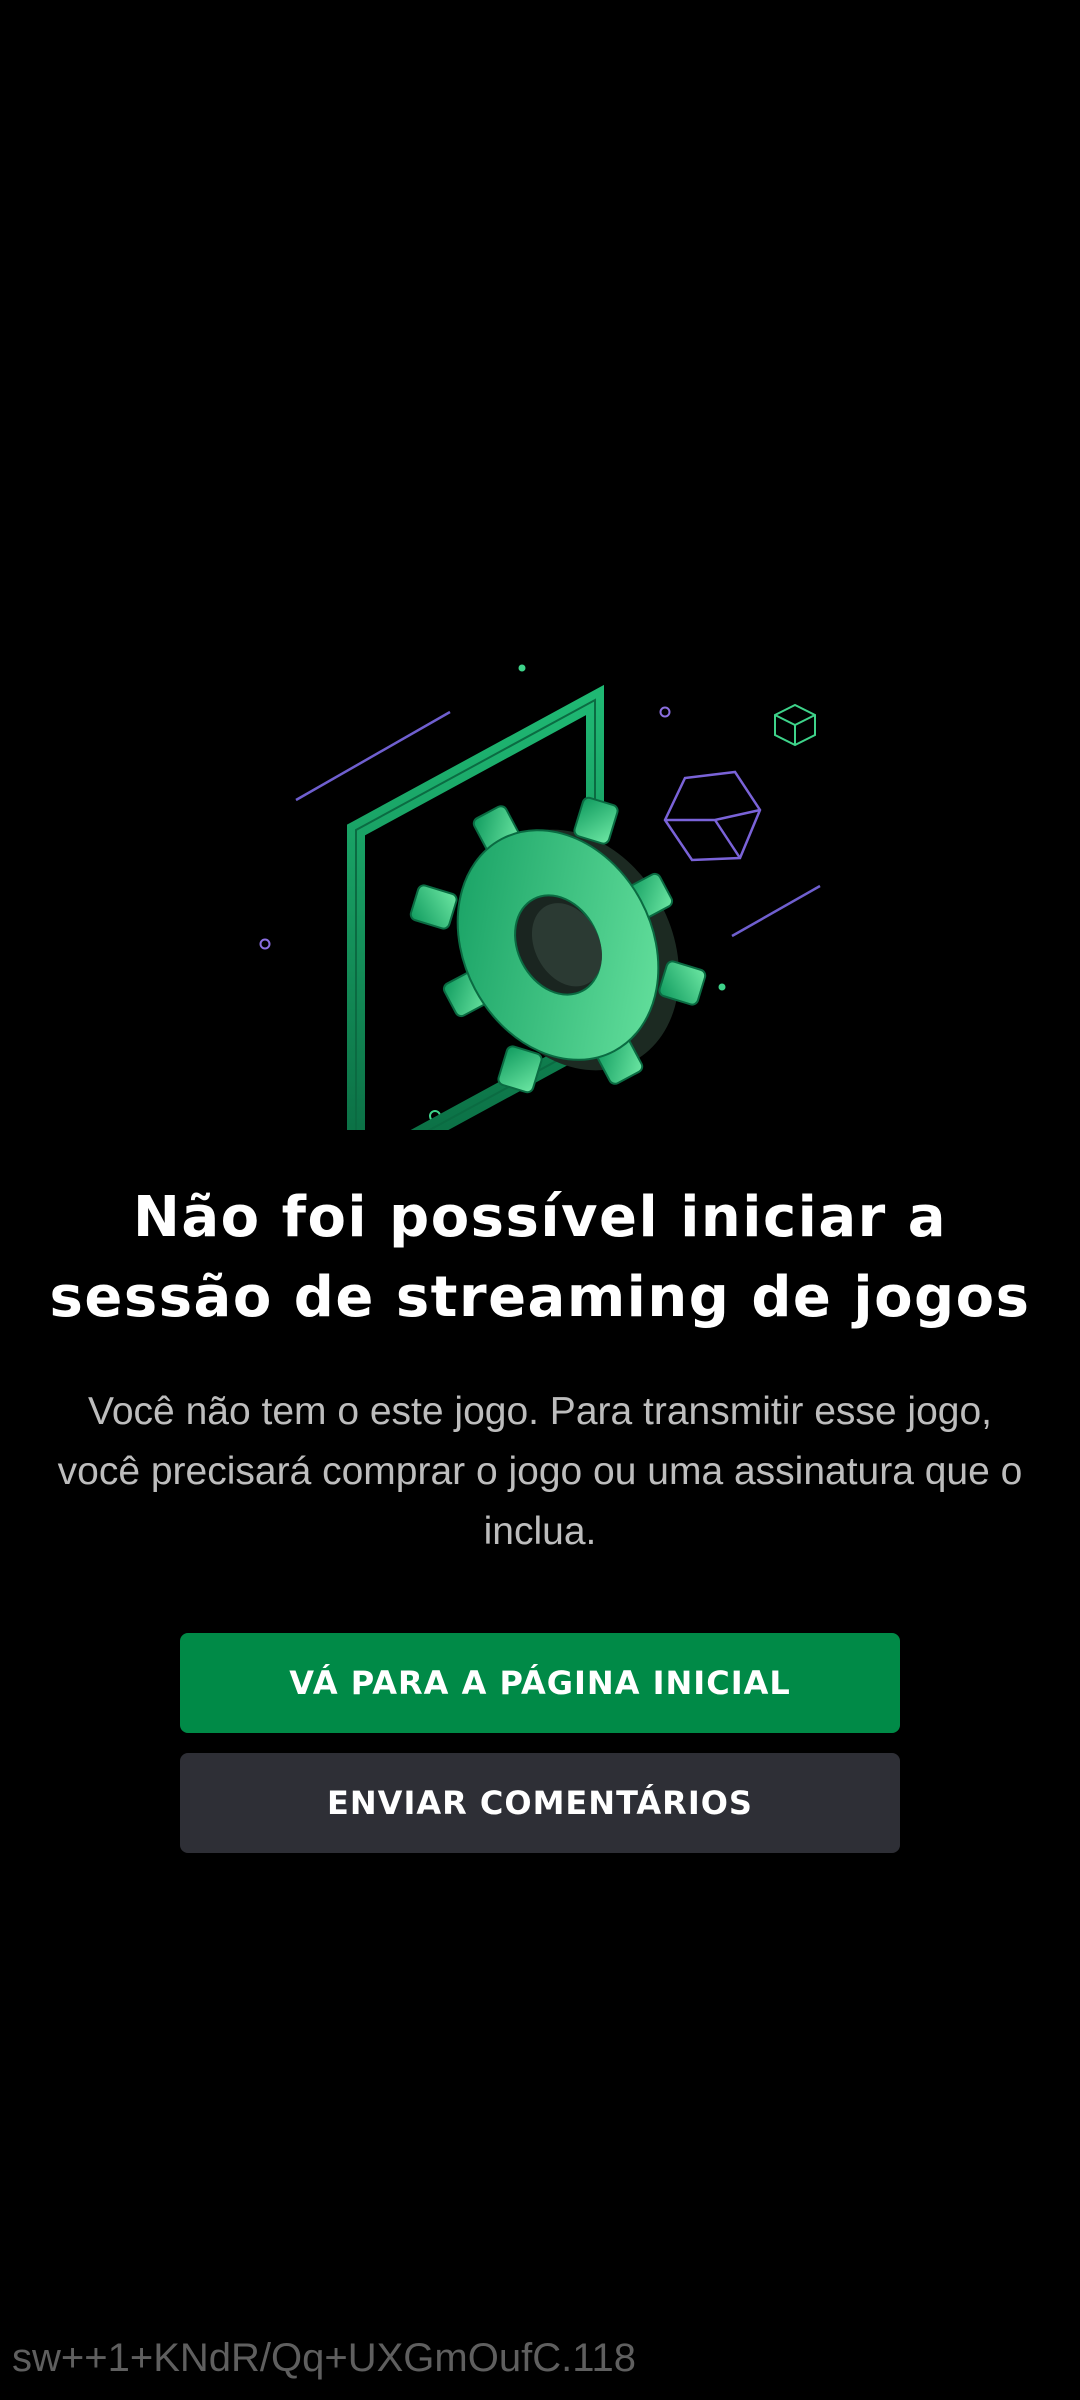 The width and height of the screenshot is (1080, 2400). I want to click on decor-line-right, so click(776, 911).